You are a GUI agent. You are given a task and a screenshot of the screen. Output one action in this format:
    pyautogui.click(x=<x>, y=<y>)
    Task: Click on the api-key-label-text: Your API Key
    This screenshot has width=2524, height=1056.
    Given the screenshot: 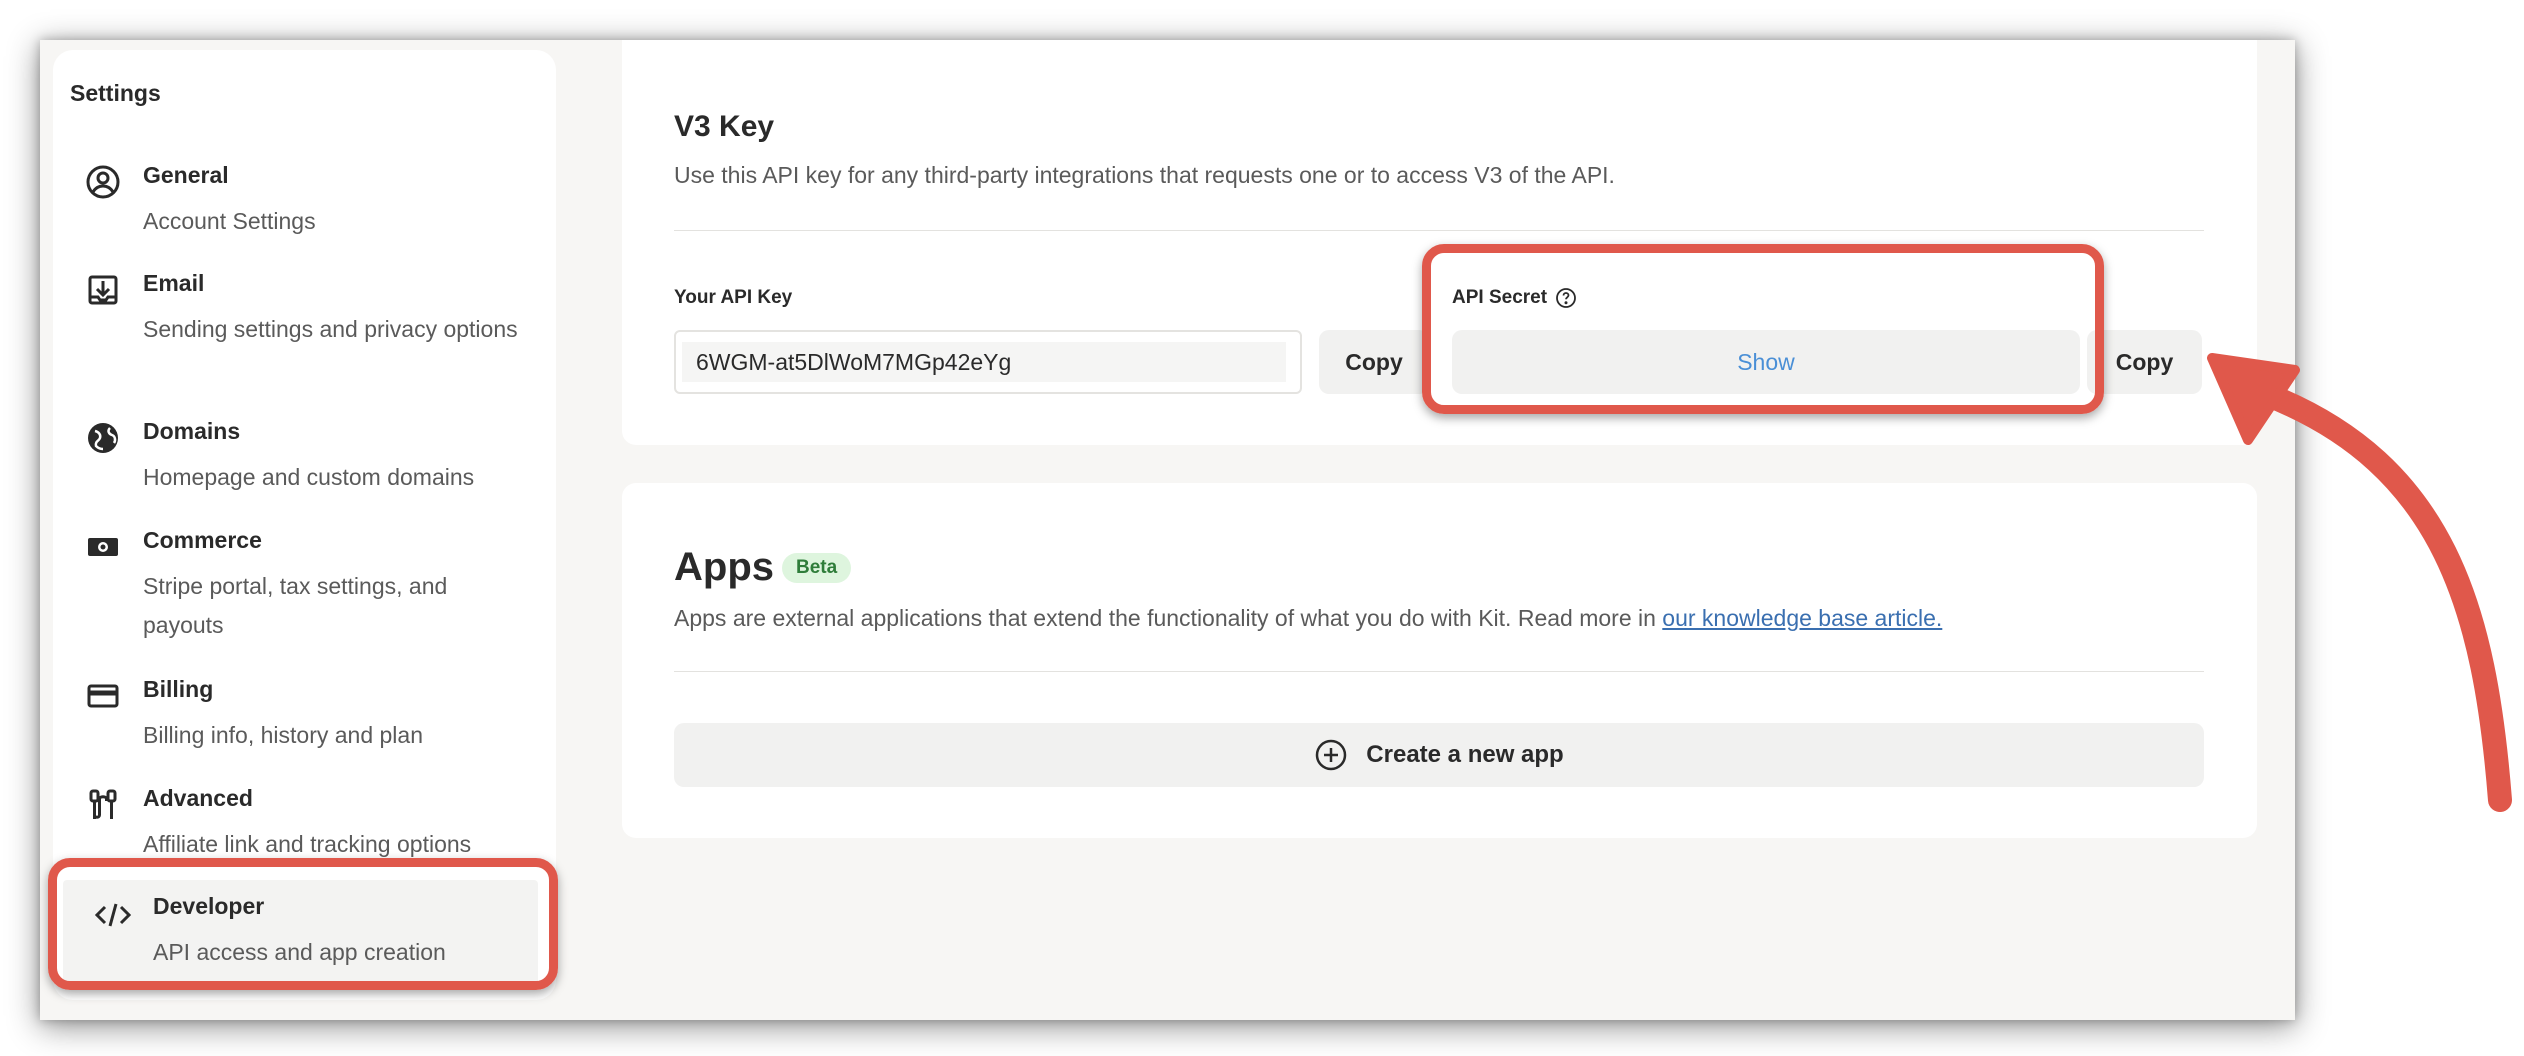 What is the action you would take?
    pyautogui.click(x=733, y=297)
    